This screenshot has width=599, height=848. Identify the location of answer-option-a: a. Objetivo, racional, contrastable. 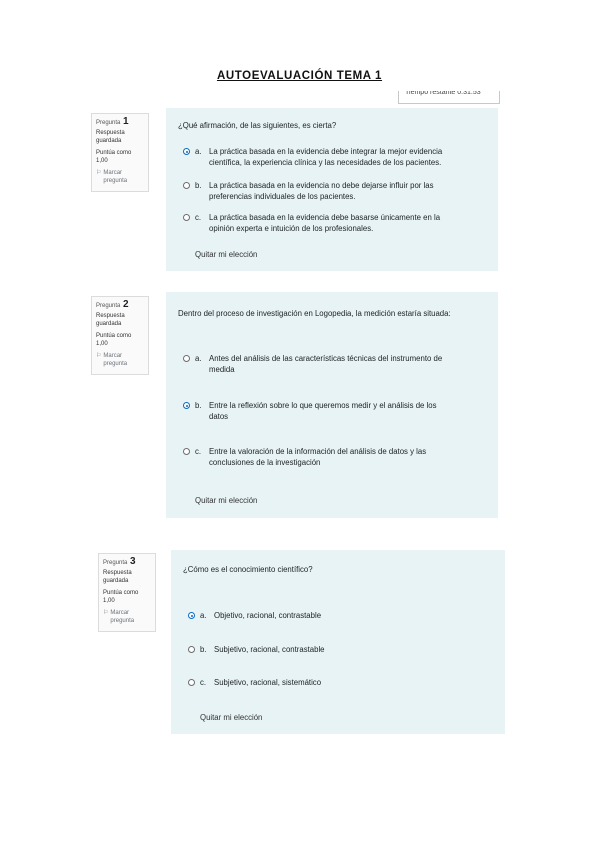
(254, 615).